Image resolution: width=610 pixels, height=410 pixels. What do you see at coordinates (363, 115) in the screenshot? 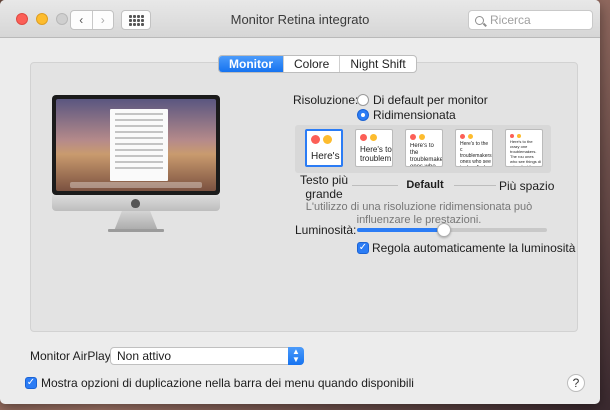
I see `radio-scaled-resolution` at bounding box center [363, 115].